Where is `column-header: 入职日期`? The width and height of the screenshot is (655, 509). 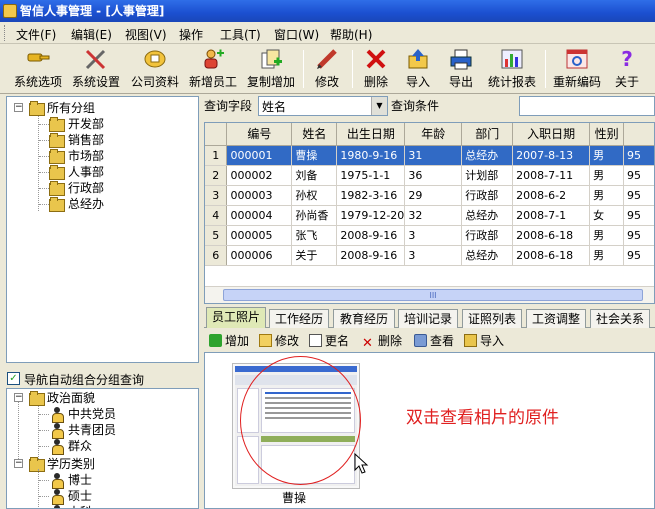 column-header: 入职日期 is located at coordinates (551, 134).